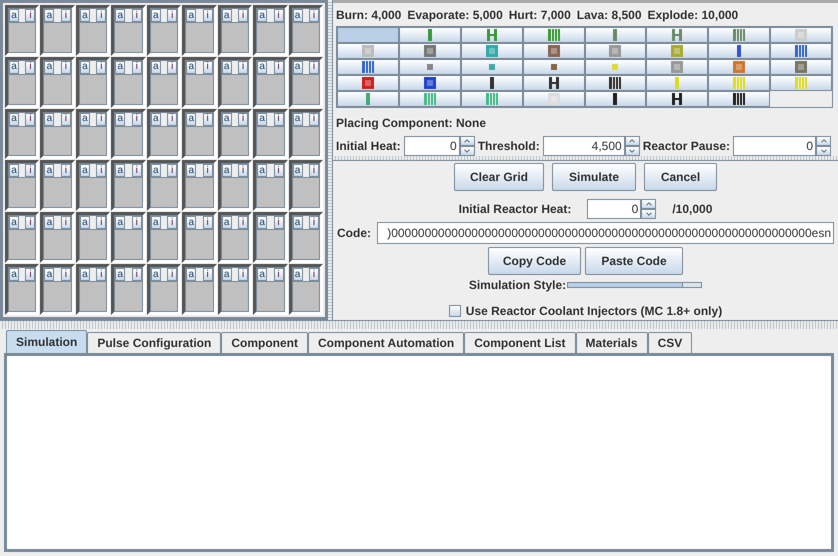  Describe the element at coordinates (594, 177) in the screenshot. I see `action-button: Simulate` at that location.